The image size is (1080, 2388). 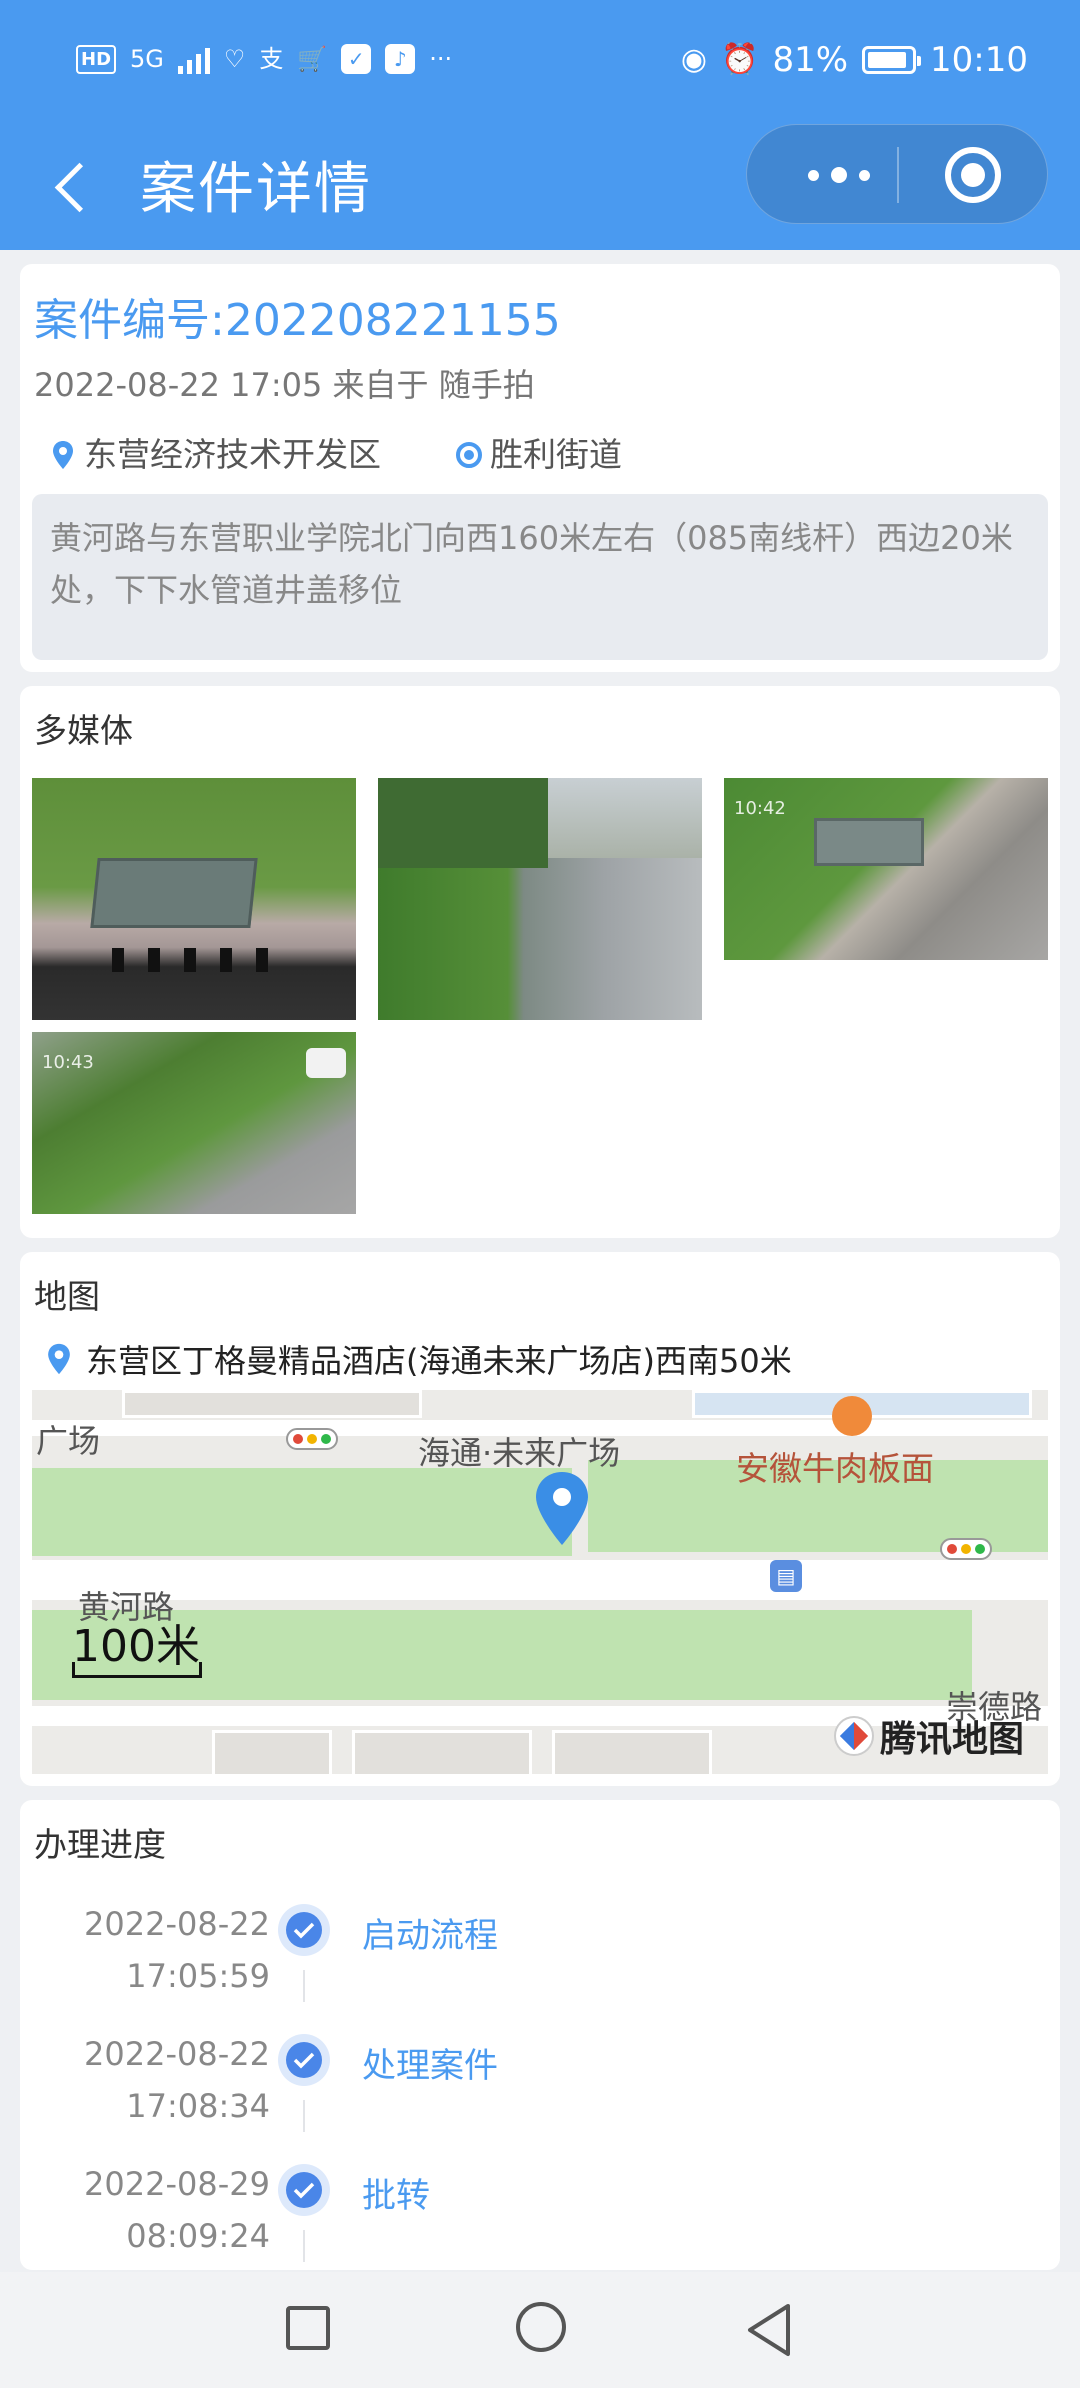 I want to click on more-menu-button, so click(x=839, y=175).